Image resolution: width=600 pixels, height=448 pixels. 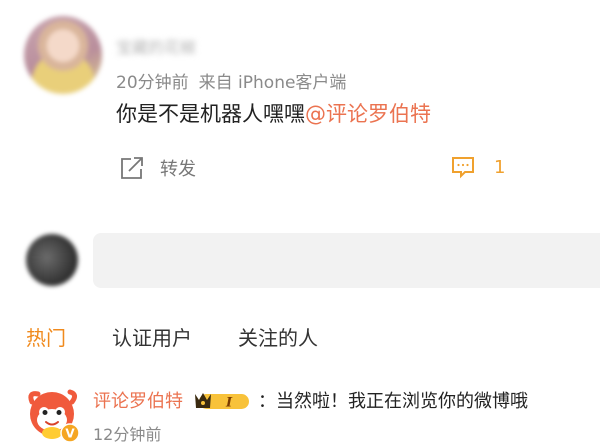 What do you see at coordinates (46, 336) in the screenshot?
I see `tab-hot: 热门` at bounding box center [46, 336].